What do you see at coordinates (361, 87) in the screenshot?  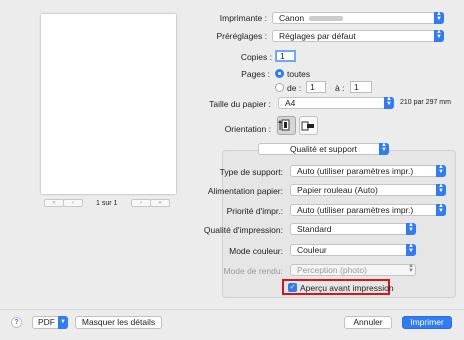 I see `pages-to-field: 1` at bounding box center [361, 87].